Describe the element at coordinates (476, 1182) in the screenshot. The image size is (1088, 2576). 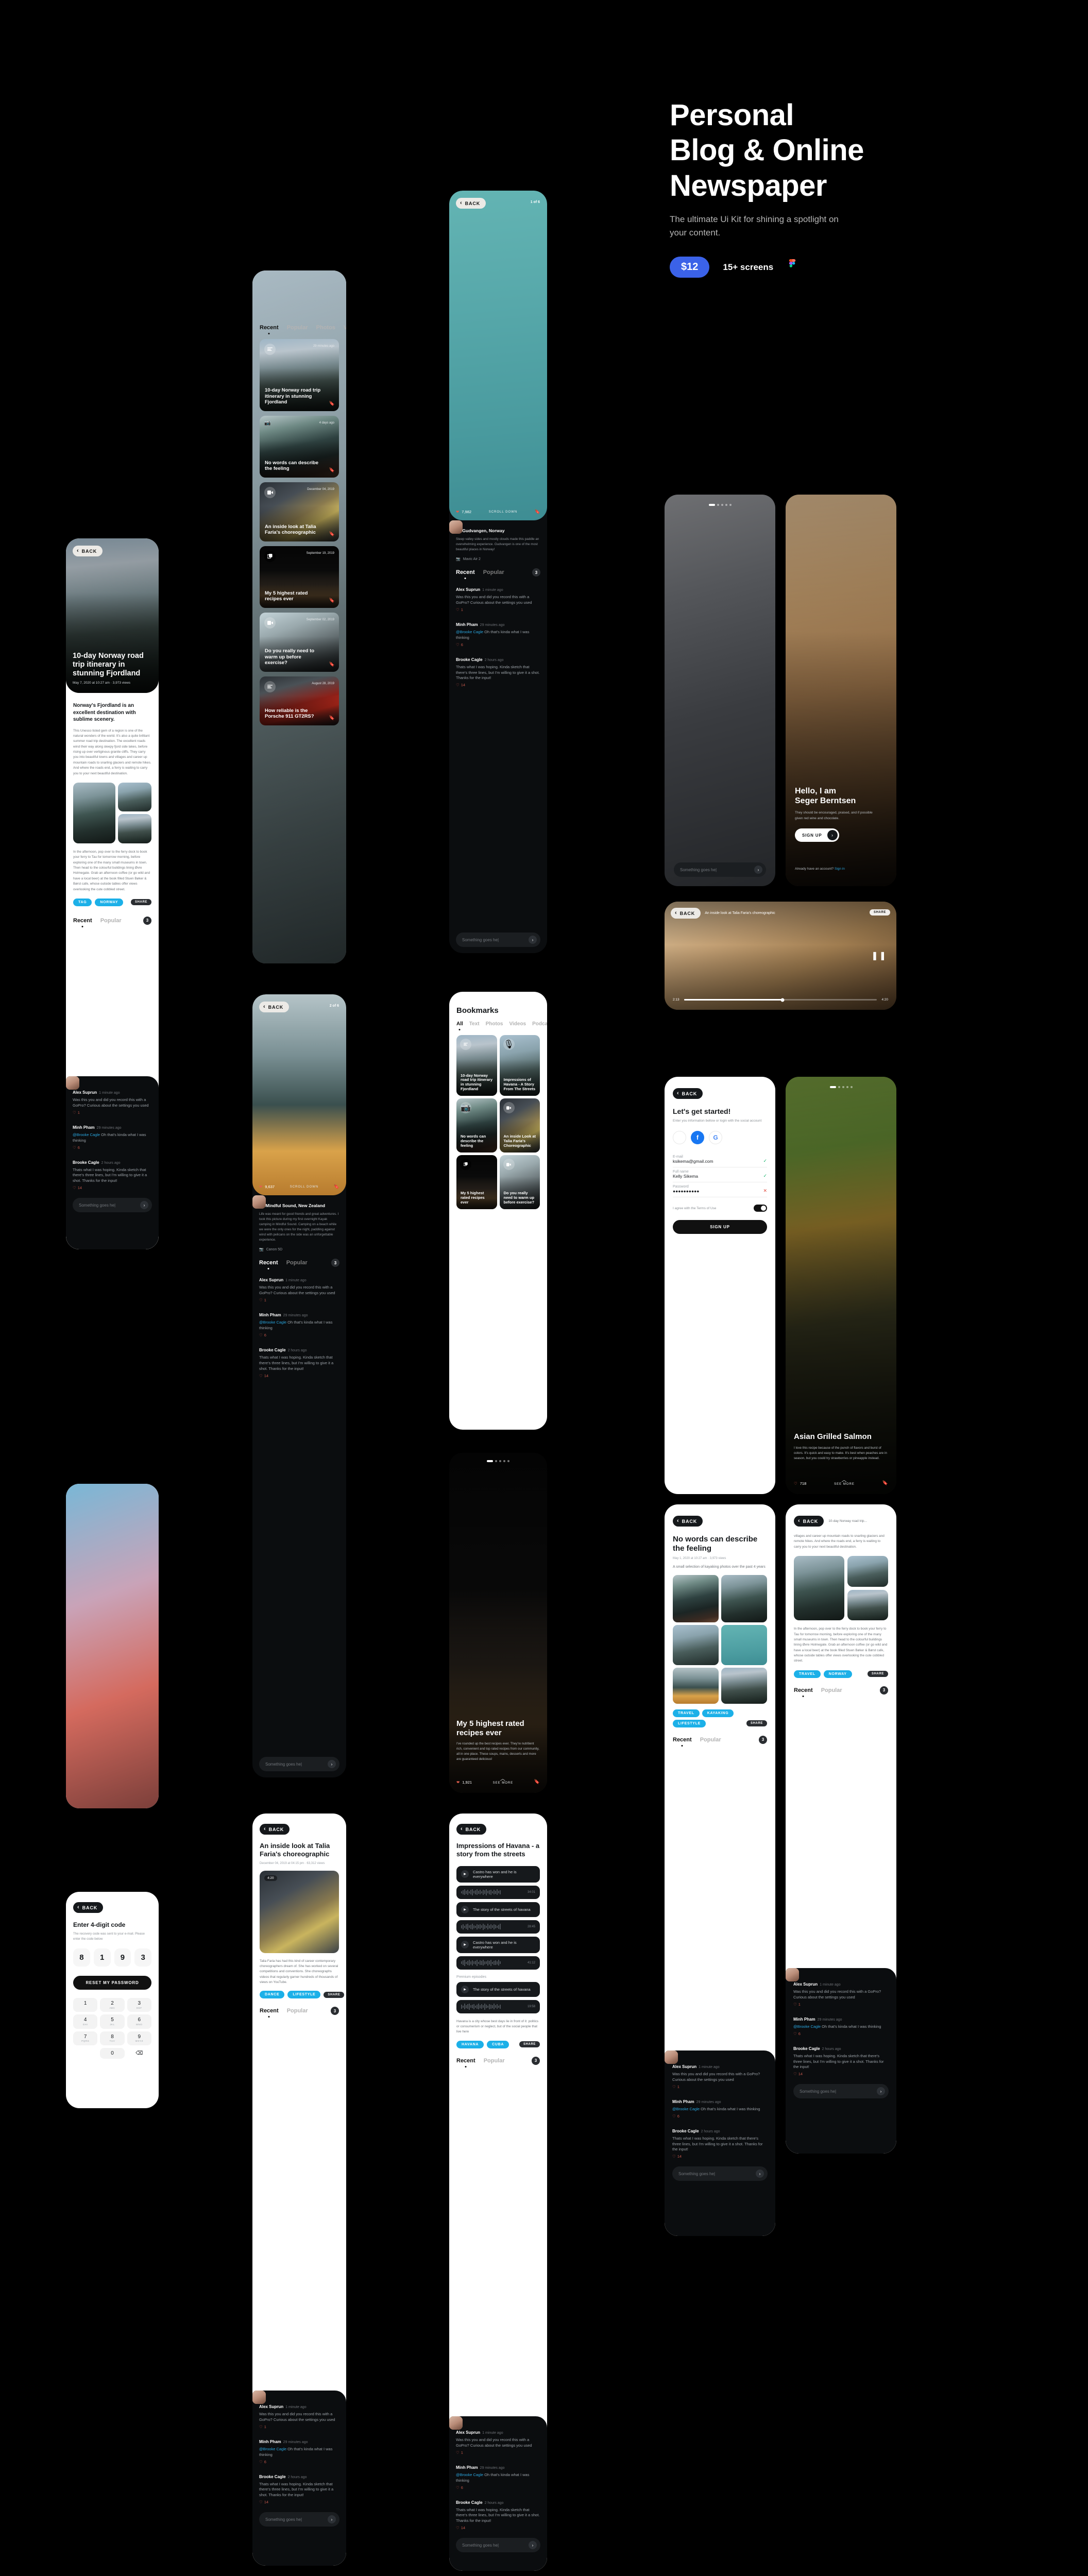
I see `bookmark-card: My 5 highest rated recipes ever` at that location.